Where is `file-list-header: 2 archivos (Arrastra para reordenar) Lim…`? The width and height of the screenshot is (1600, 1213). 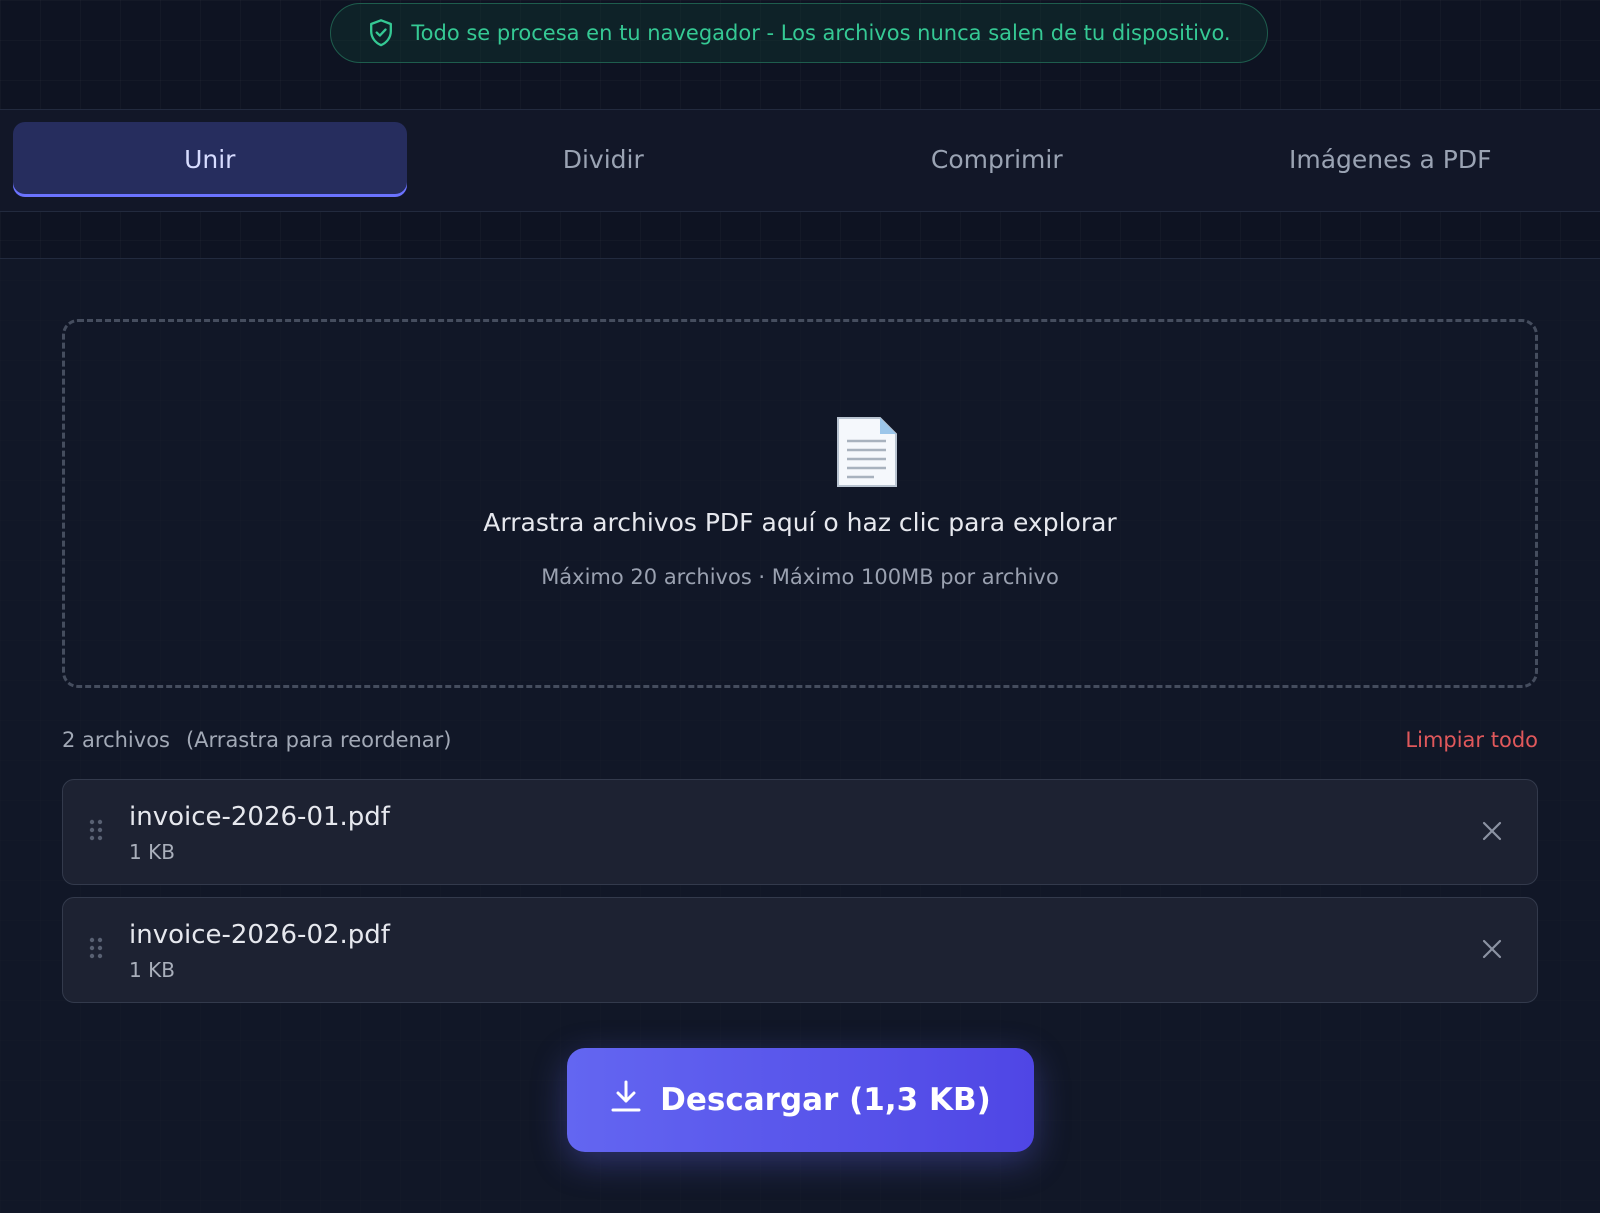
file-list-header: 2 archivos (Arrastra para reordenar) Lim… is located at coordinates (800, 740).